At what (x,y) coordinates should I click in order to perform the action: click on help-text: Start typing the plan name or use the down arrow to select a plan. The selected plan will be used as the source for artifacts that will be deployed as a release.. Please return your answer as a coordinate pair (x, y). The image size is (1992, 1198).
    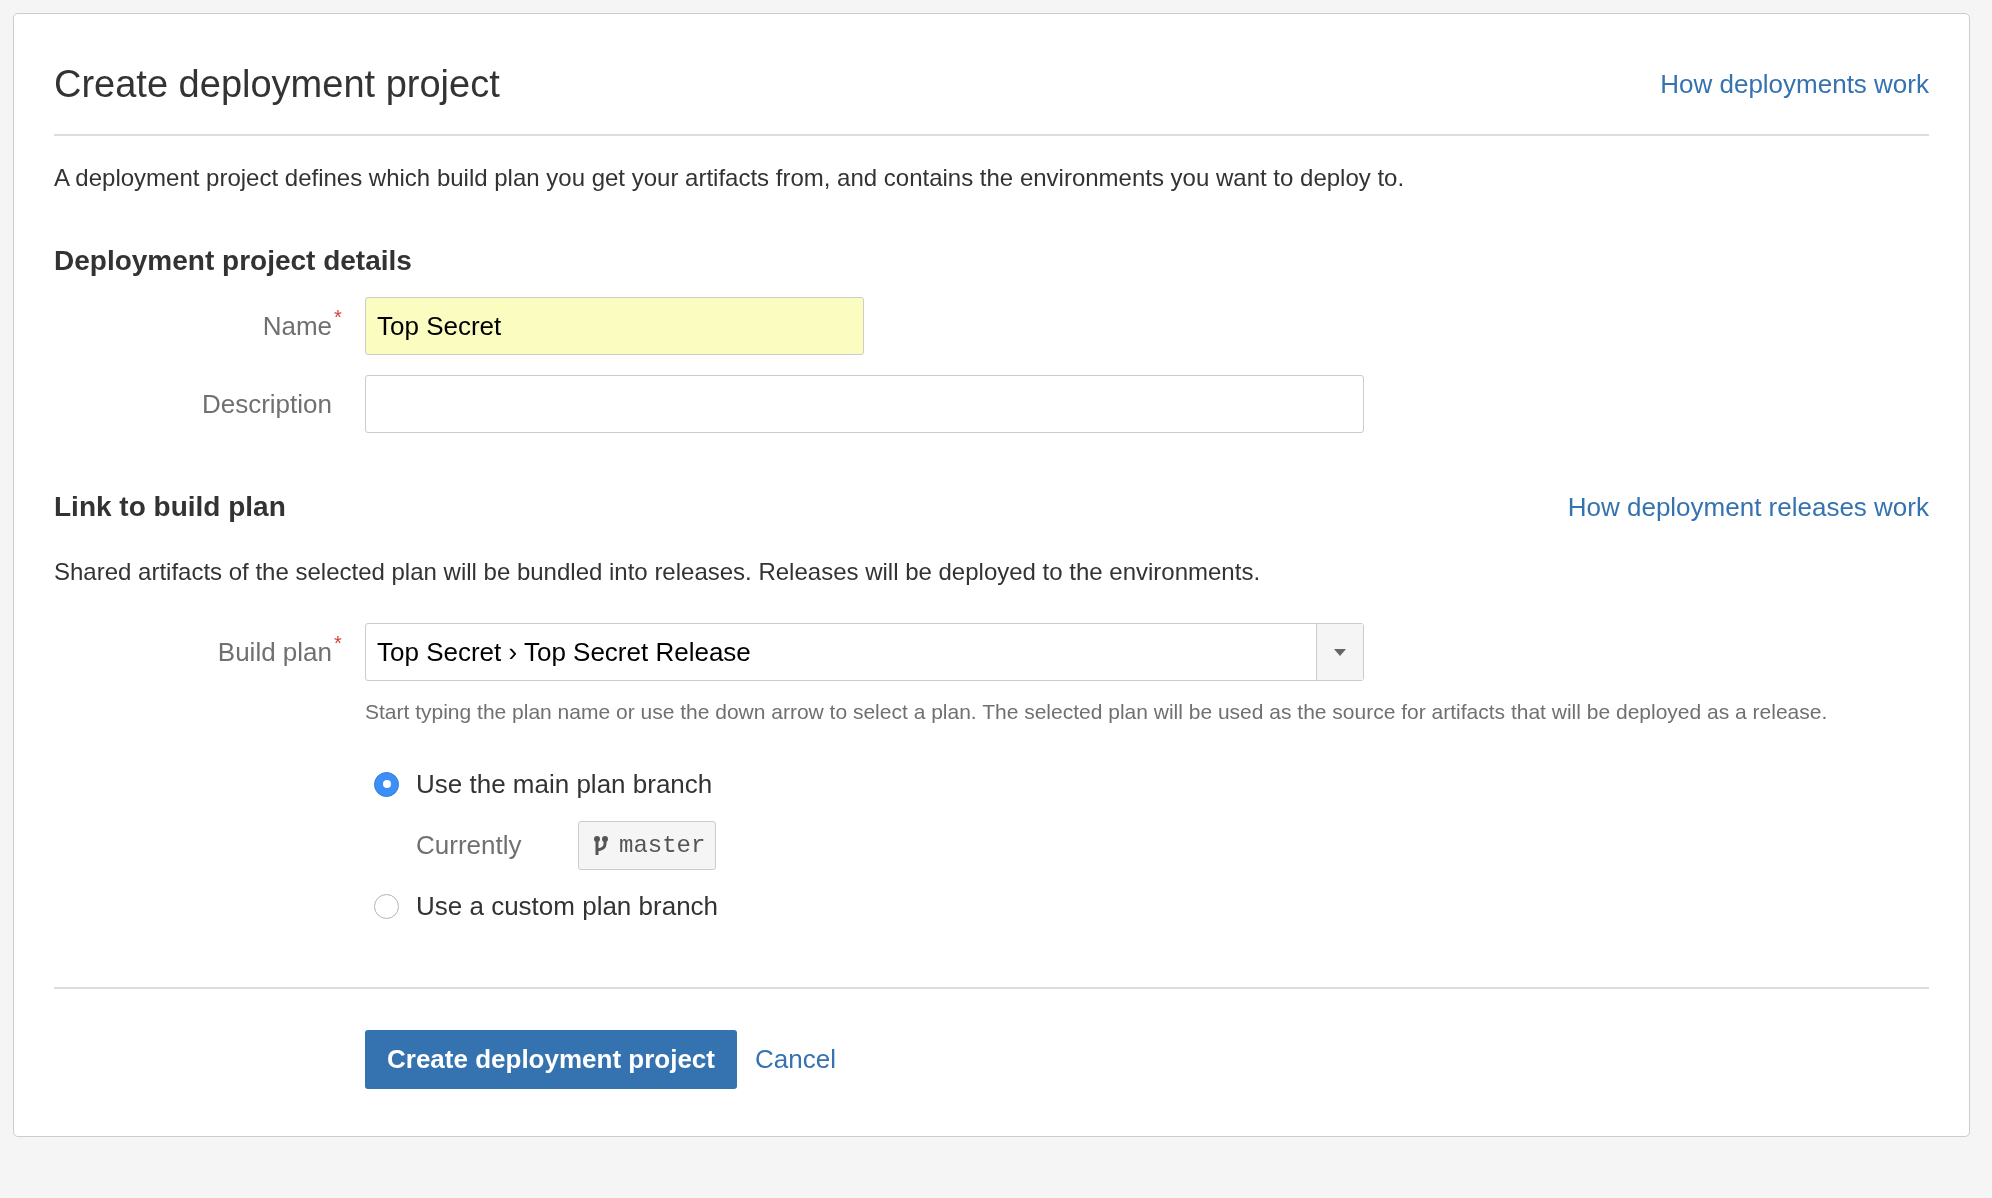
    Looking at the image, I should click on (1097, 712).